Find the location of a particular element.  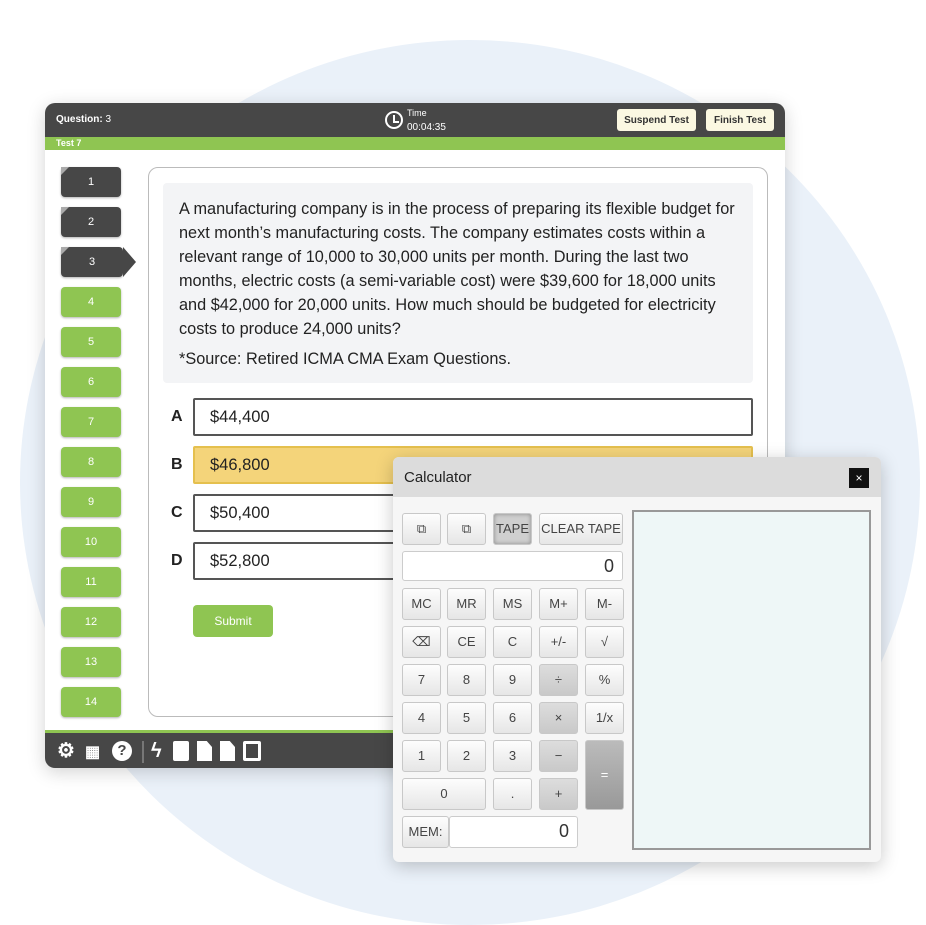

time-value: 00:04:35 is located at coordinates (426, 127).